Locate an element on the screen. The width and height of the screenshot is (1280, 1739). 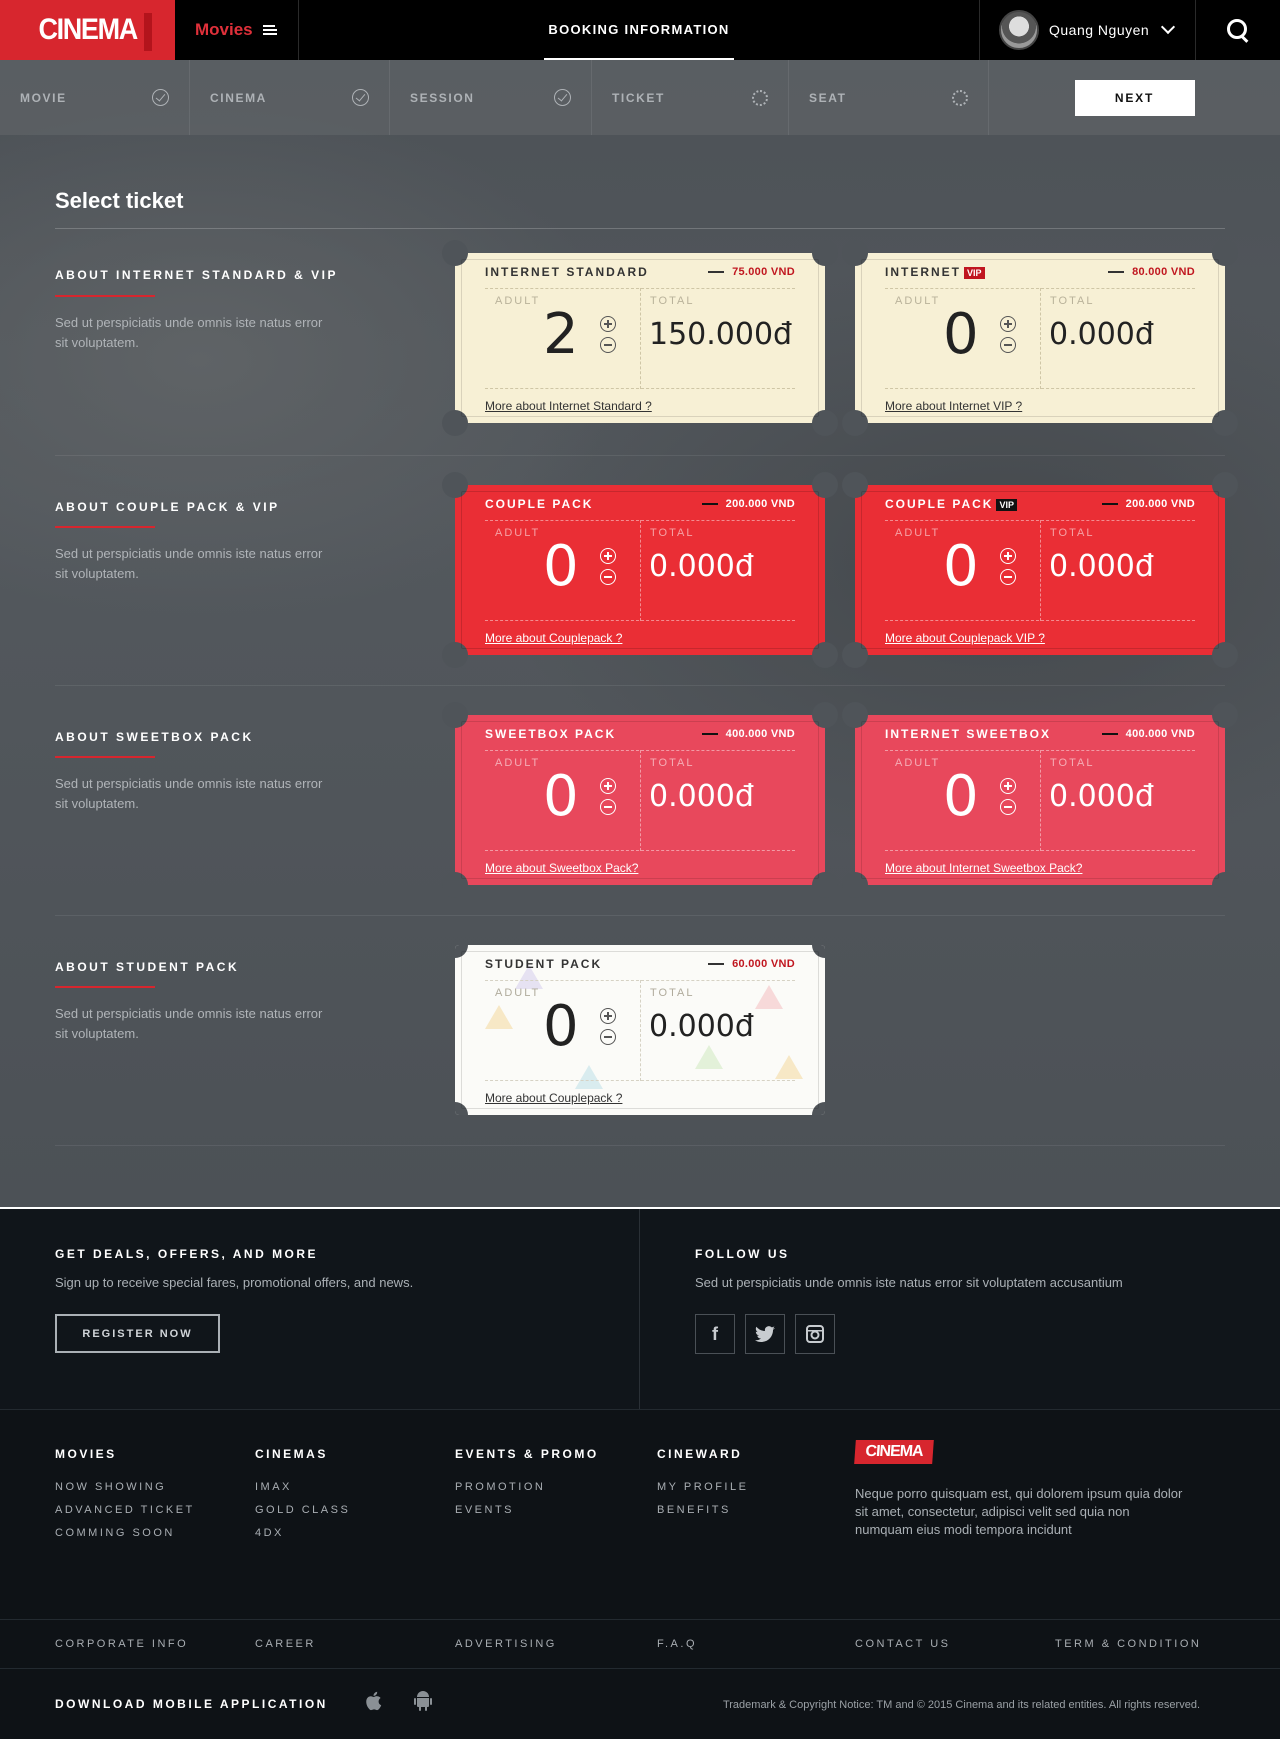
footer-link: ADVANCED TICKET is located at coordinates (125, 1510).